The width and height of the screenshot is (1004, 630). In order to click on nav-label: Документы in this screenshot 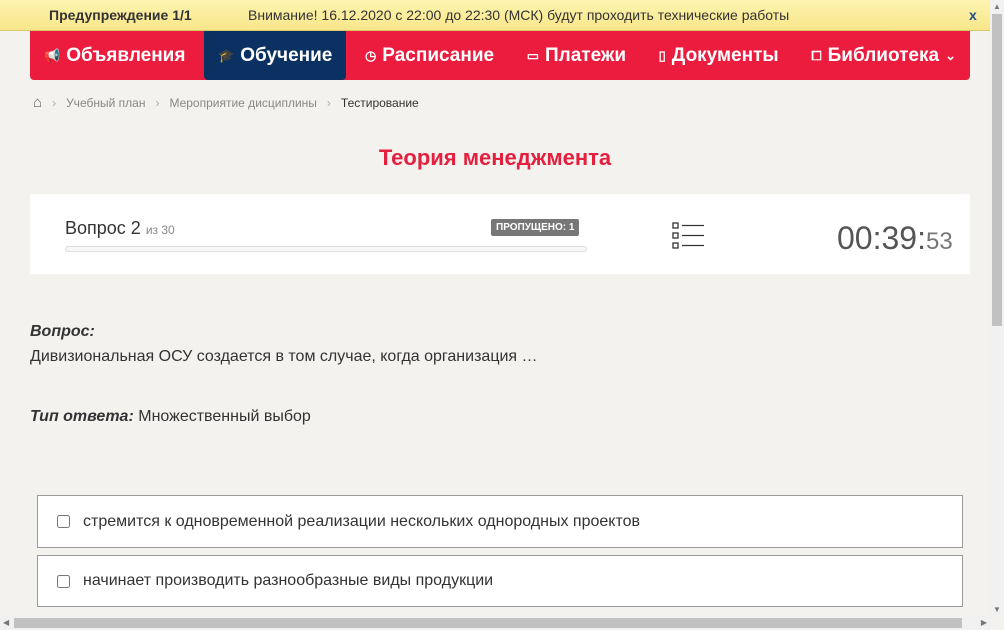, I will do `click(725, 55)`.